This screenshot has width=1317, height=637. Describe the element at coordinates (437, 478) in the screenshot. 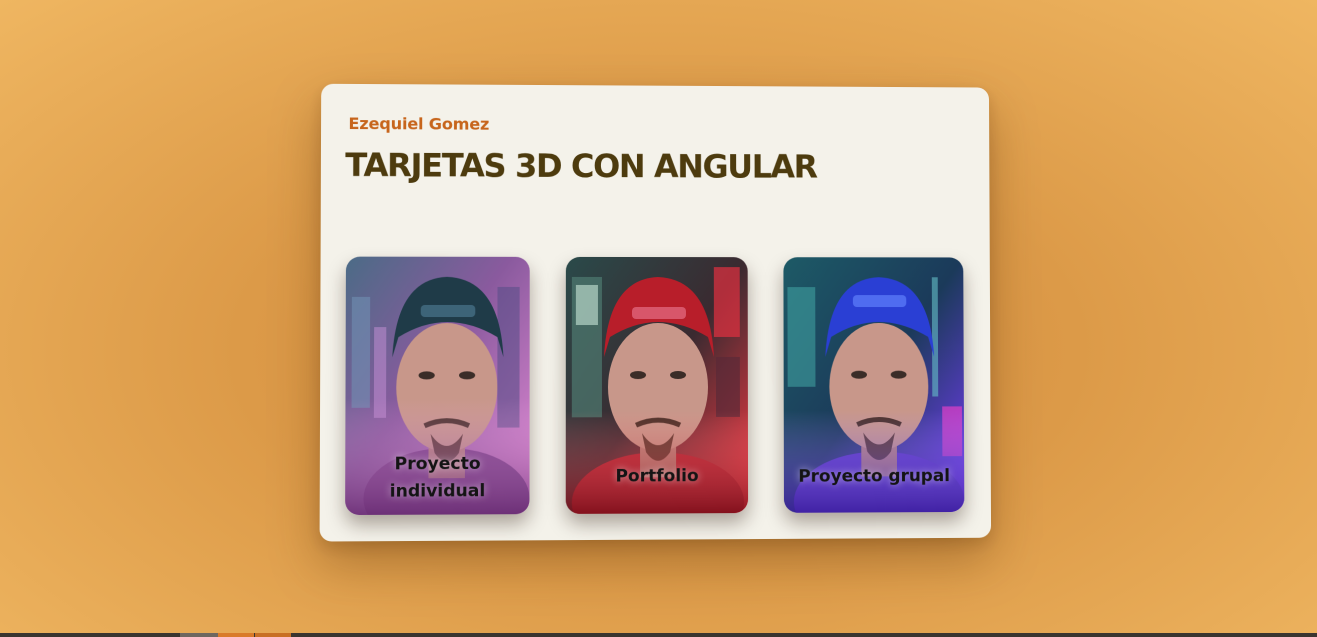

I see `card-label-1: Proyecto individual` at that location.